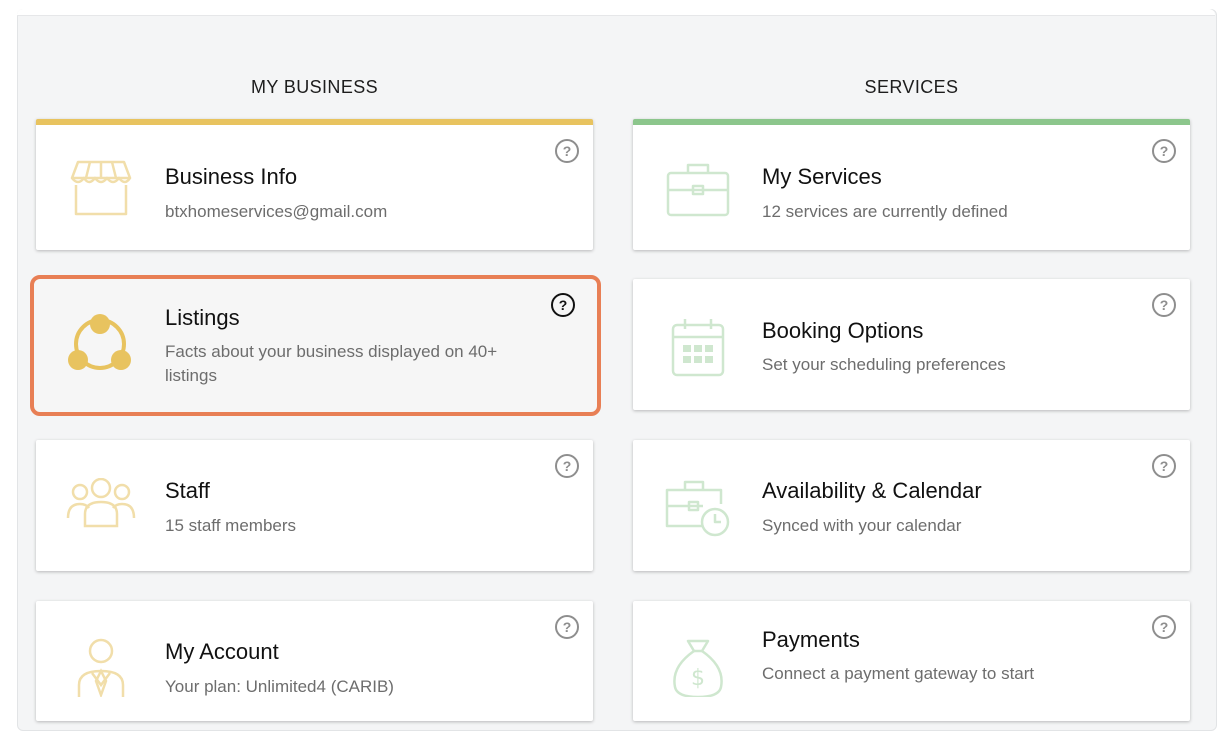 The width and height of the screenshot is (1226, 731). Describe the element at coordinates (191, 375) in the screenshot. I see `card-subtitle-line2: listings` at that location.